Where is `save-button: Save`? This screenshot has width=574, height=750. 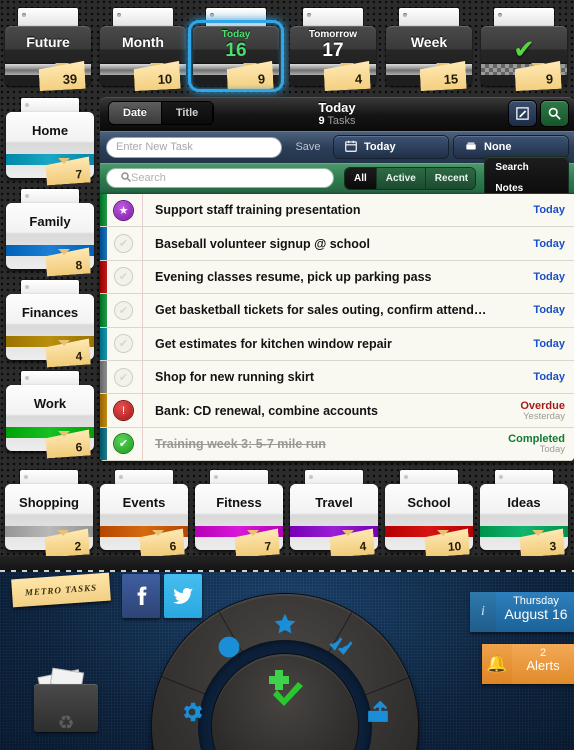
save-button: Save is located at coordinates (308, 147).